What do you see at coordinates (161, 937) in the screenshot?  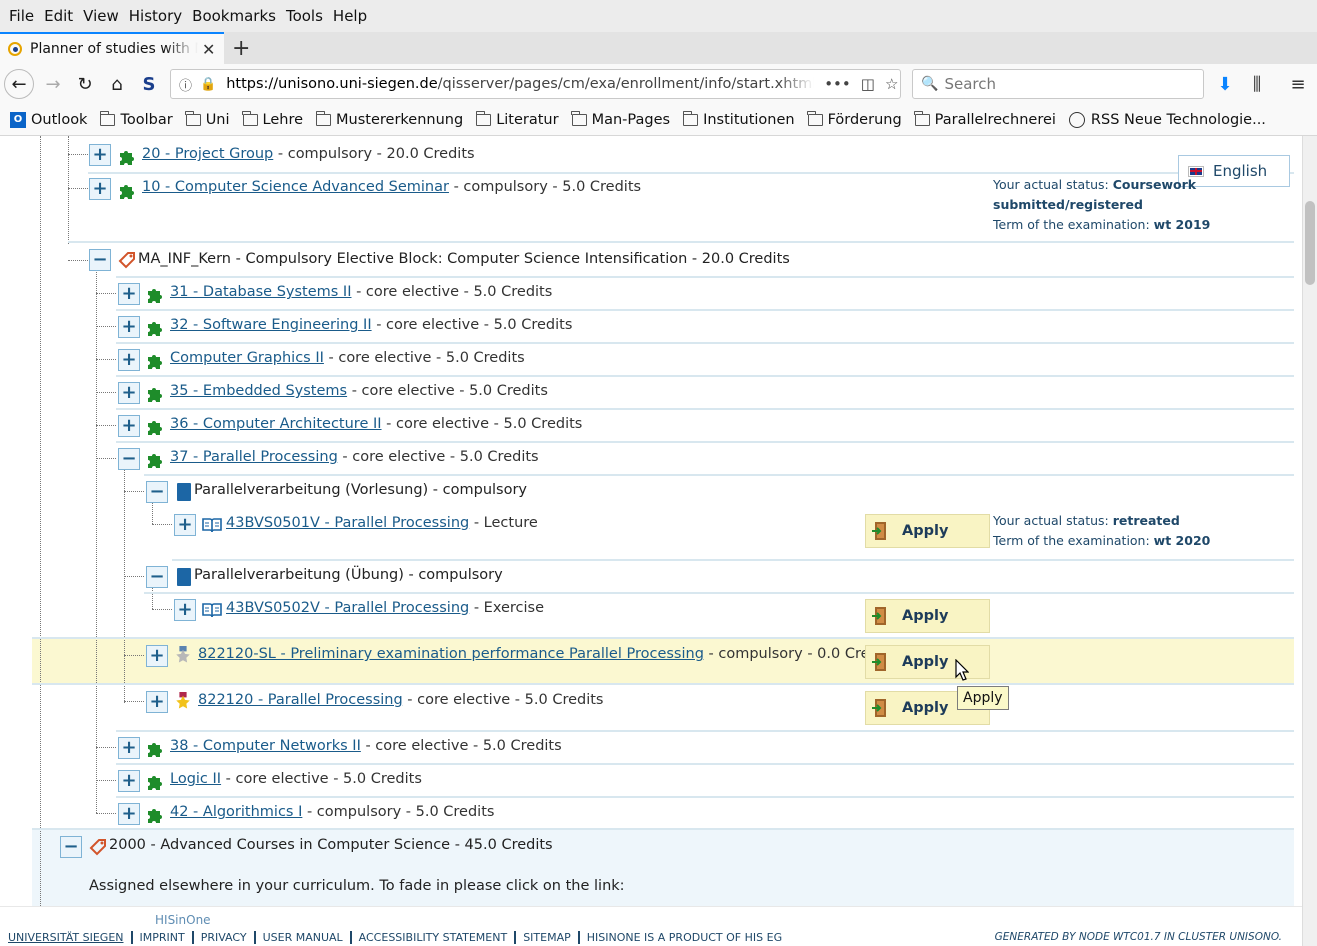 I see `footer-link-imprint: IMPRINT` at bounding box center [161, 937].